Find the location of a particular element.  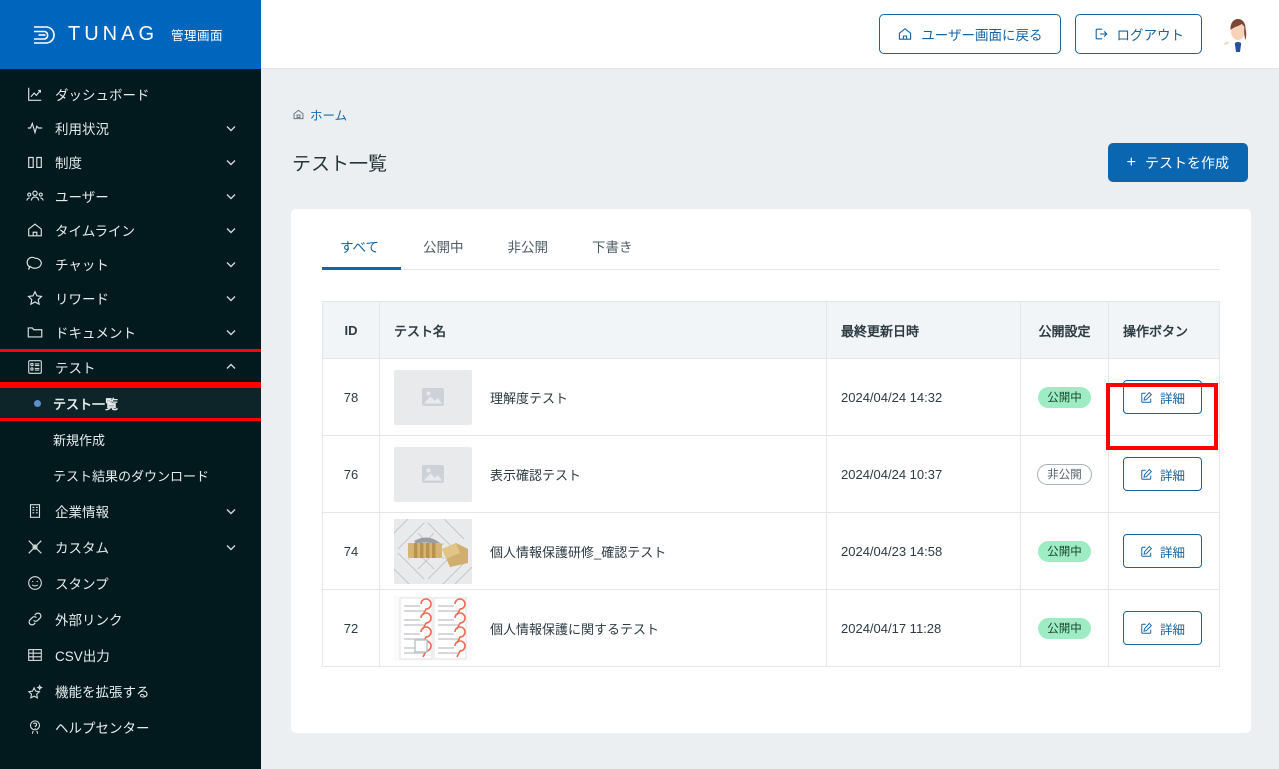

sidebar-item-label: 機能を拡張する is located at coordinates (102, 692).